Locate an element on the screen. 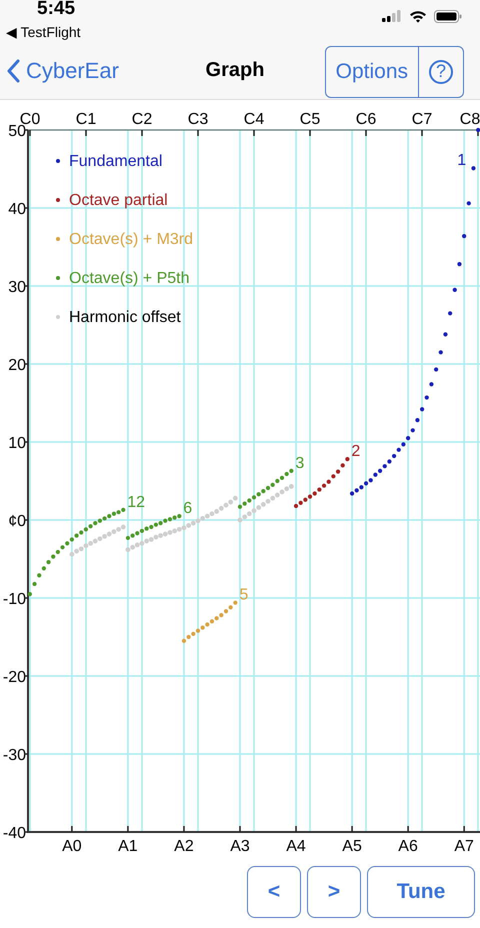  screen-title: Graph is located at coordinates (235, 70).